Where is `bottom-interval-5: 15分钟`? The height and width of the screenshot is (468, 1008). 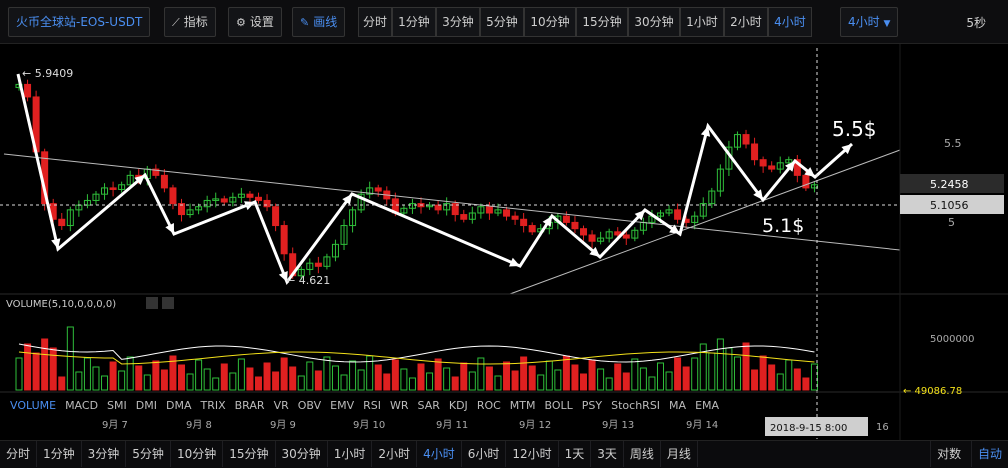
bottom-interval-5: 15分钟 is located at coordinates (249, 454).